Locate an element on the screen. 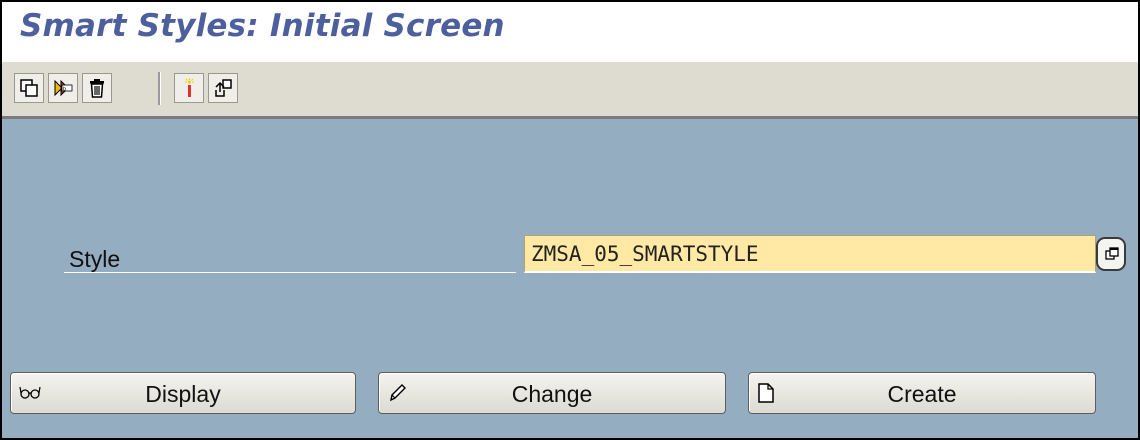  transport-button is located at coordinates (223, 88).